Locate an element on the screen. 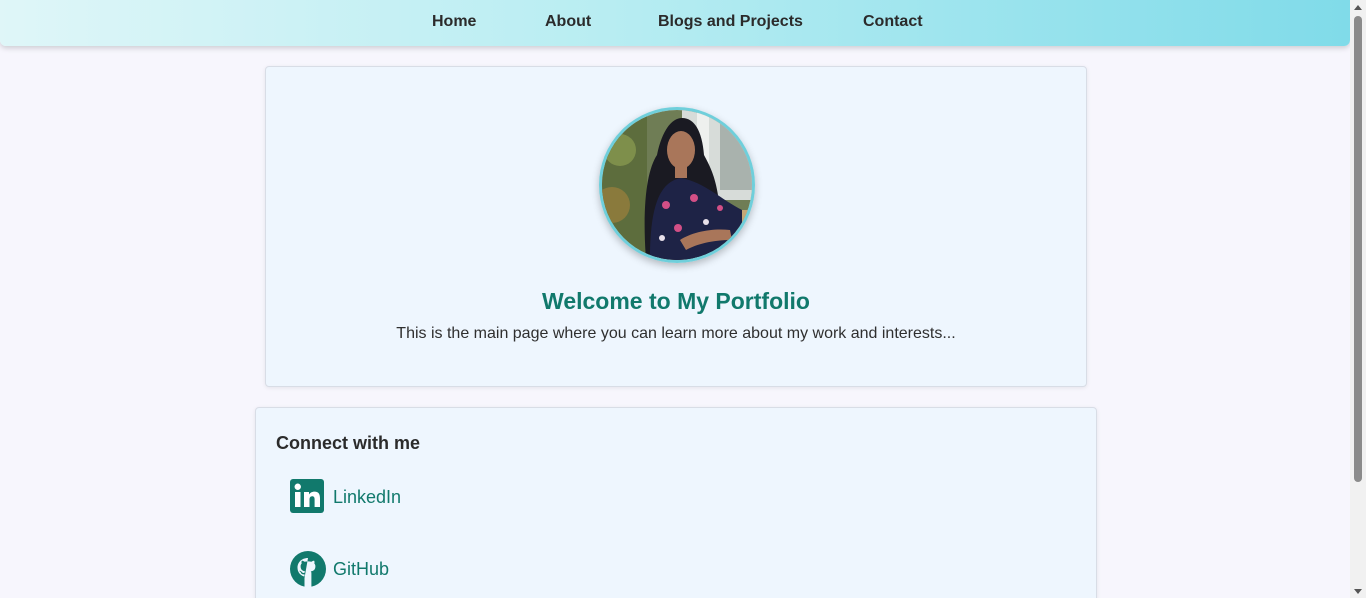  profile-photo is located at coordinates (677, 185).